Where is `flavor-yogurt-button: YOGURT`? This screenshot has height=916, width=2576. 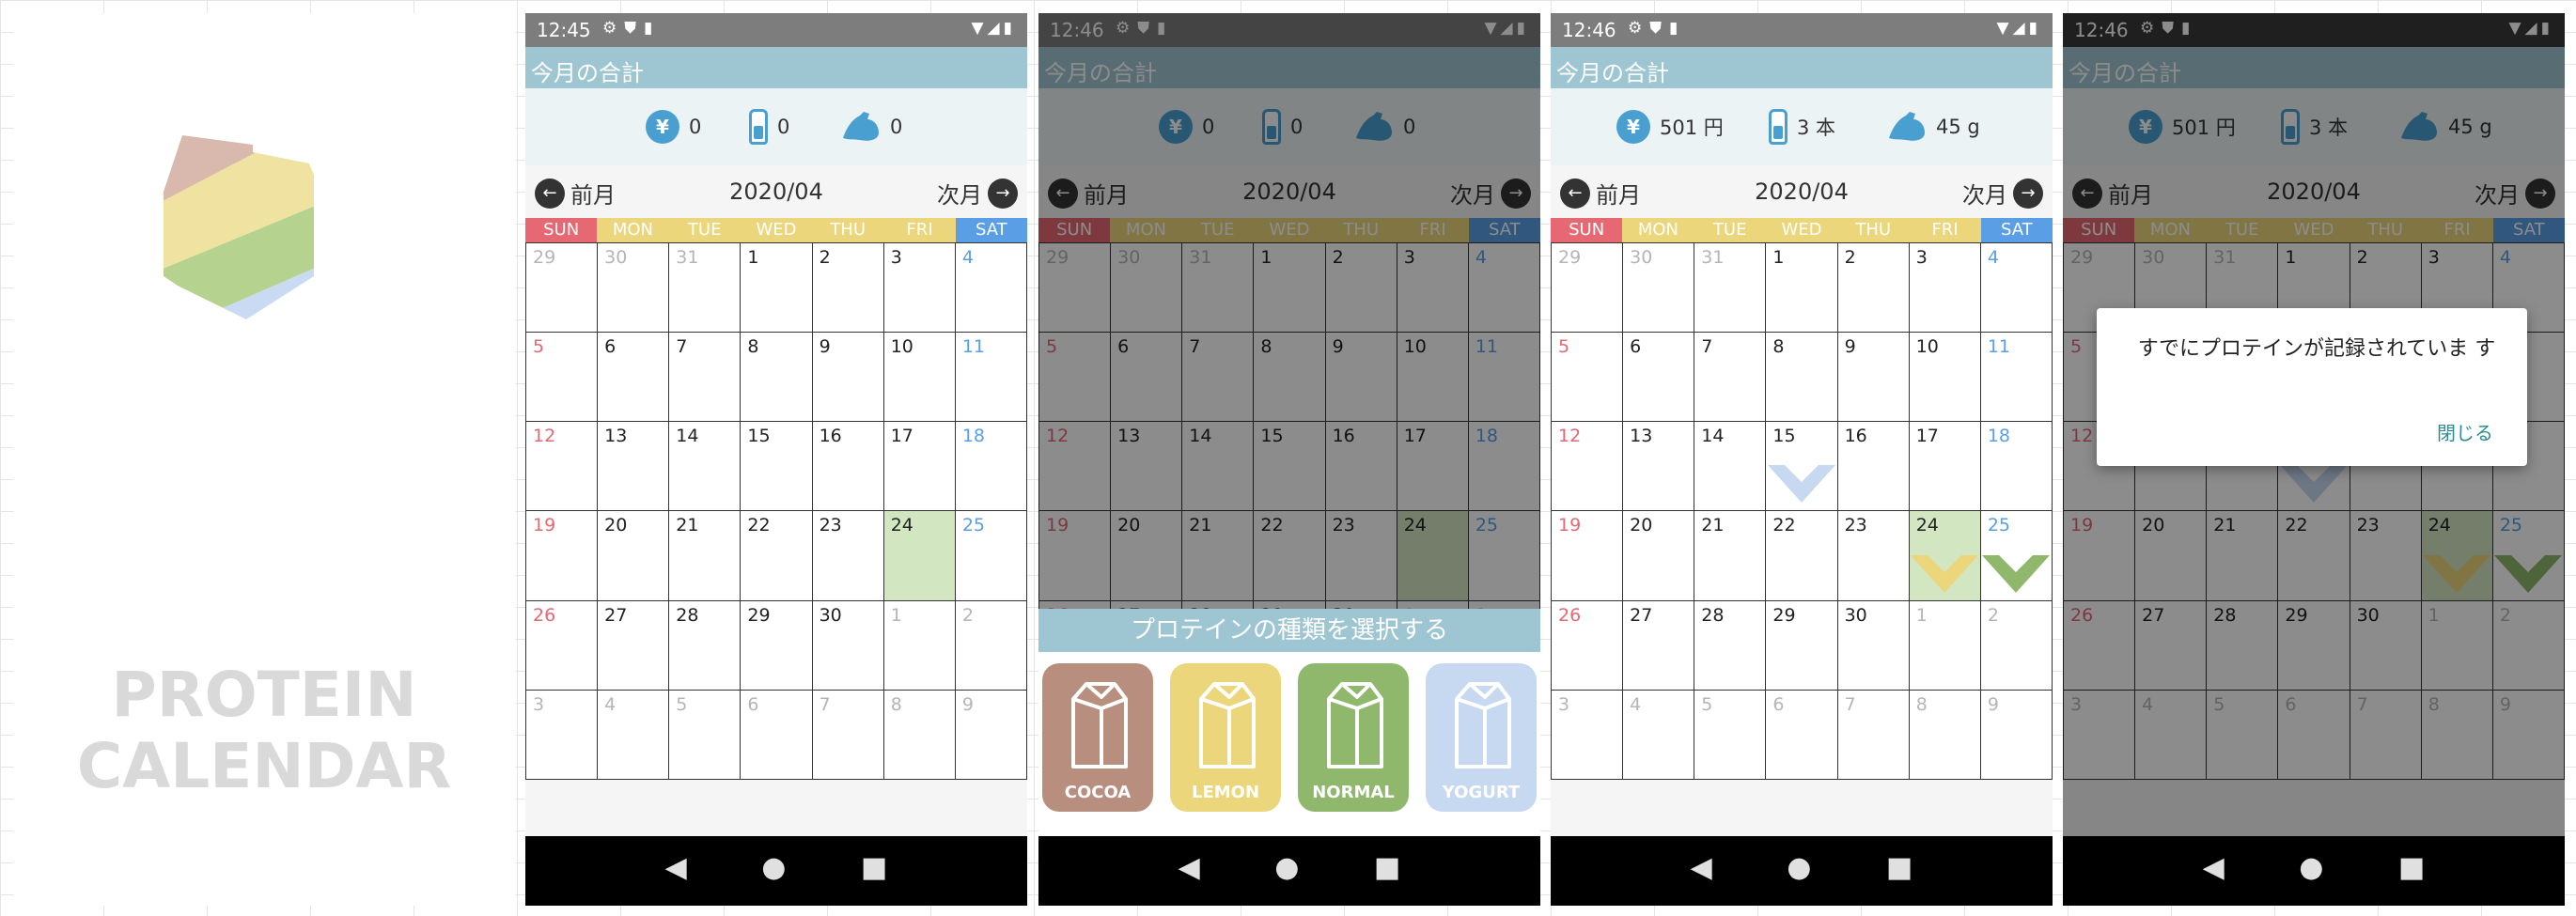
flavor-yogurt-button: YOGURT is located at coordinates (1481, 737).